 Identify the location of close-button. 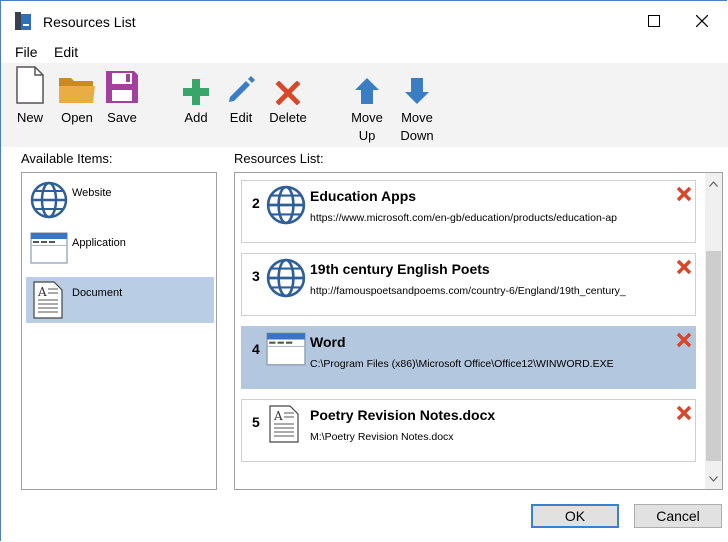
(702, 21).